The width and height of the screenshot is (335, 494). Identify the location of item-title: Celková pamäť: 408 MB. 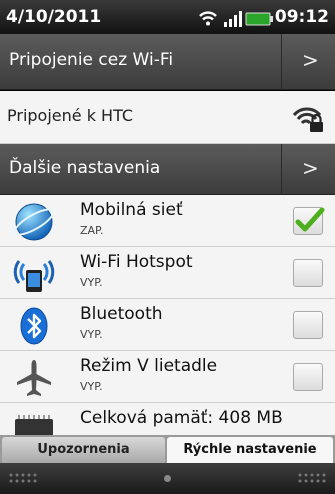
(181, 418).